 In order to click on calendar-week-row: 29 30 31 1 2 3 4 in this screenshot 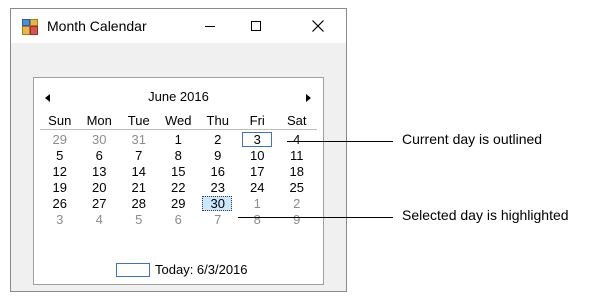, I will do `click(178, 140)`.